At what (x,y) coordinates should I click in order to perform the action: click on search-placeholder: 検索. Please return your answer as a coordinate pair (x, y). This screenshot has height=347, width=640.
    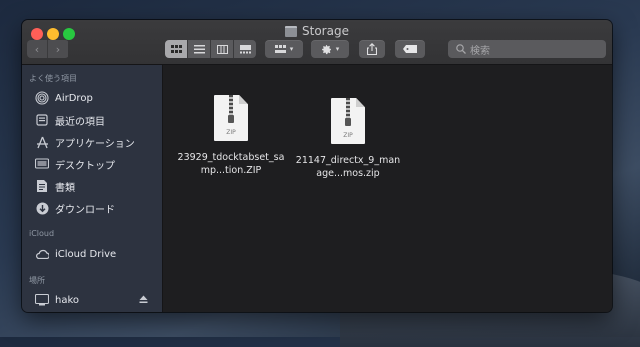
    Looking at the image, I should click on (480, 51).